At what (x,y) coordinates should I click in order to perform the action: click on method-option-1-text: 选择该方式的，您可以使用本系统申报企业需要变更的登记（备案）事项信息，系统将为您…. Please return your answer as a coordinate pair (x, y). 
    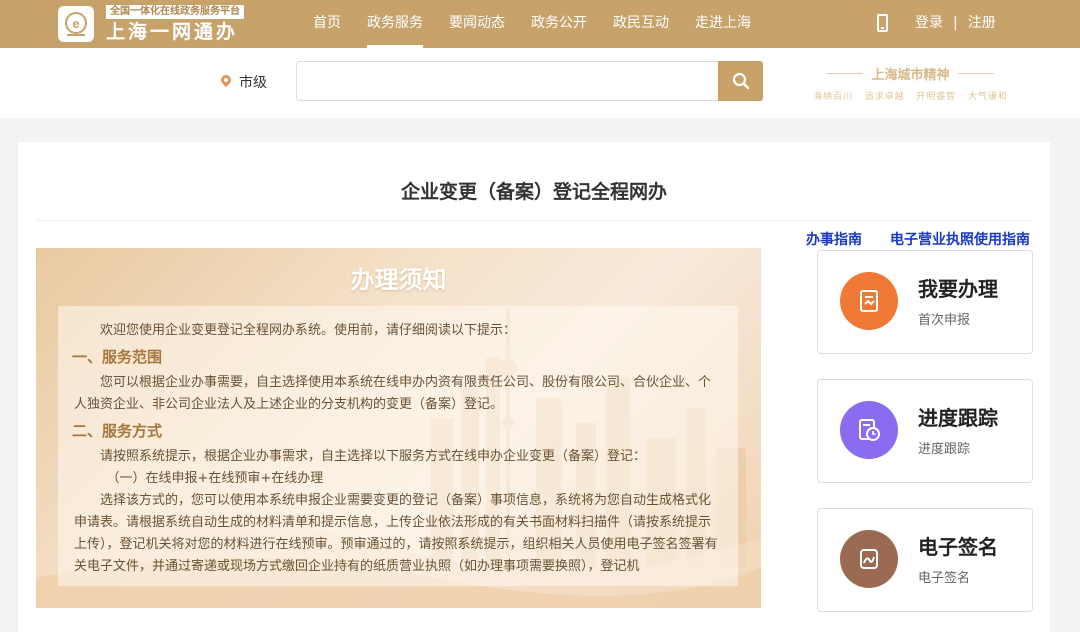
    Looking at the image, I should click on (396, 533).